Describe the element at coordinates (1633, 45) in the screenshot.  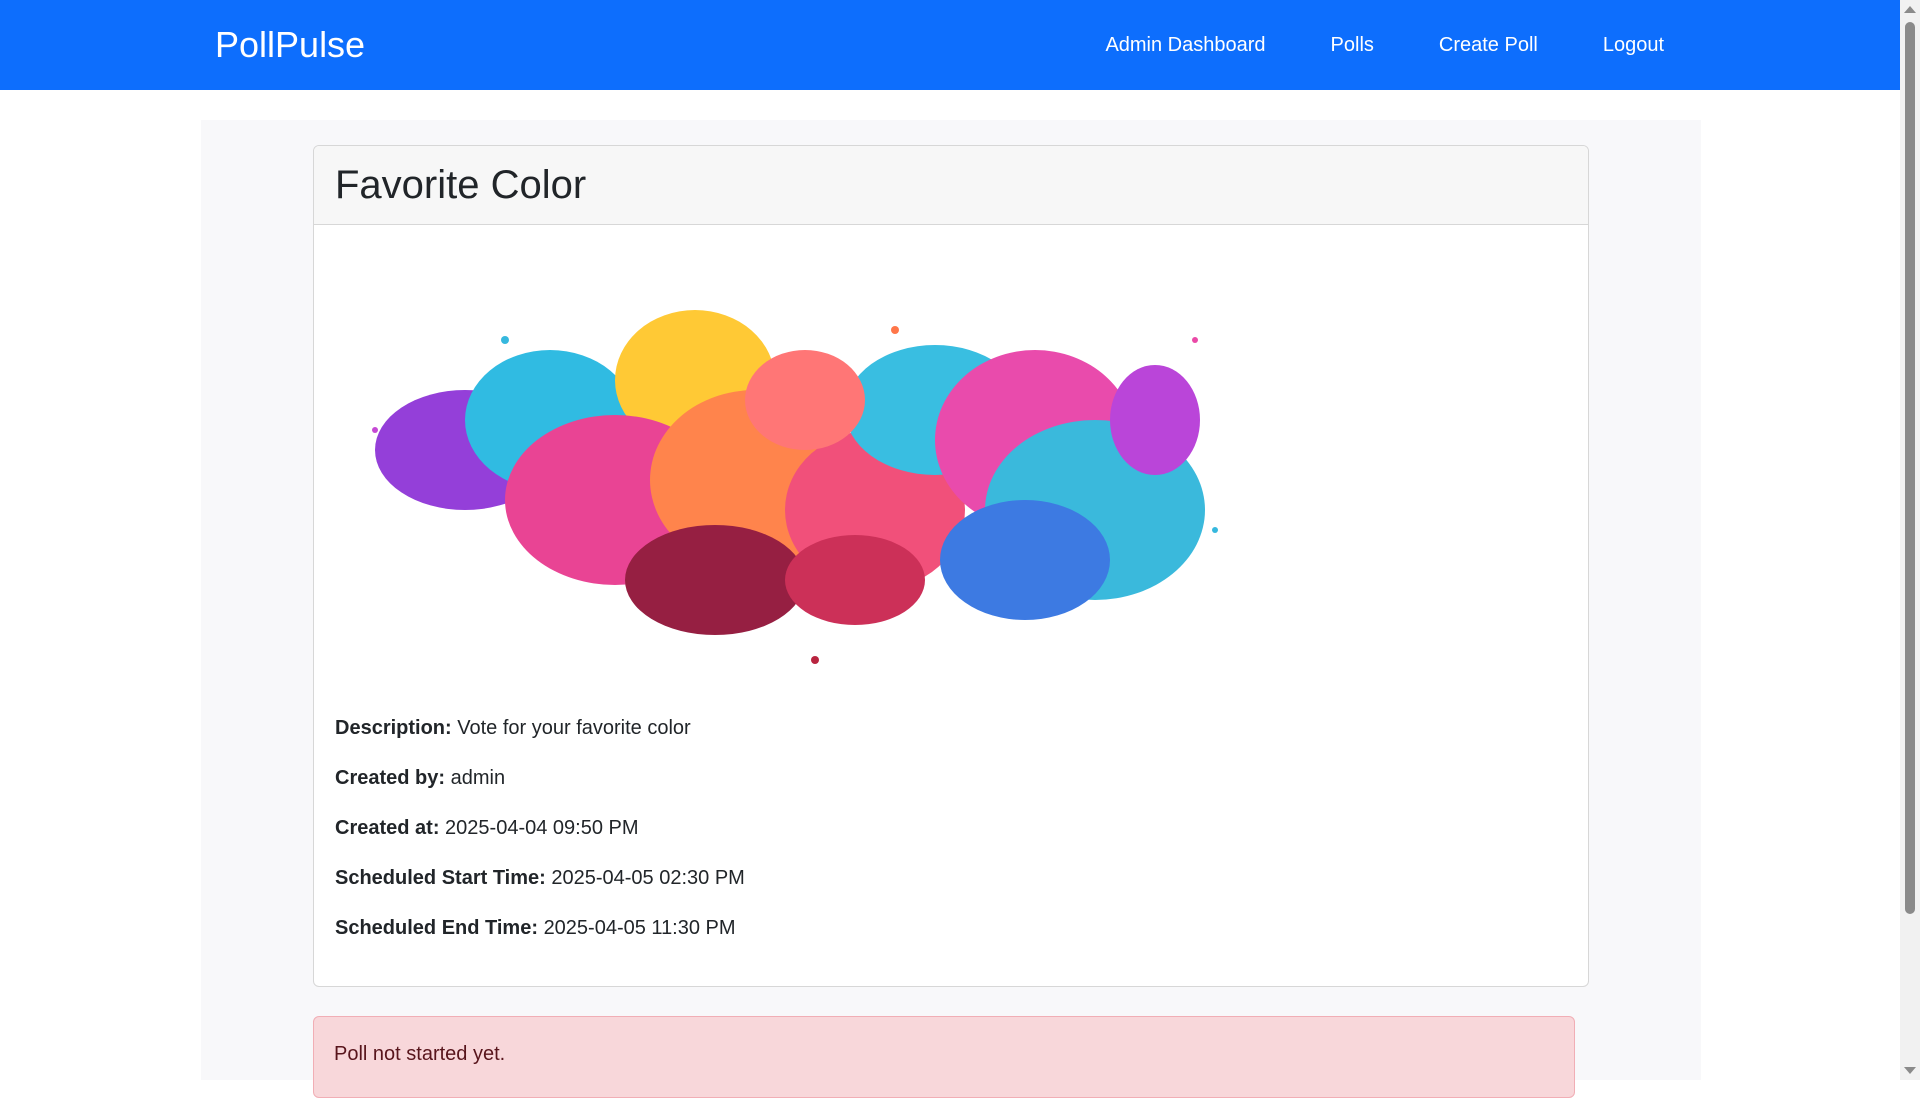
I see `nav-logout: Logout` at that location.